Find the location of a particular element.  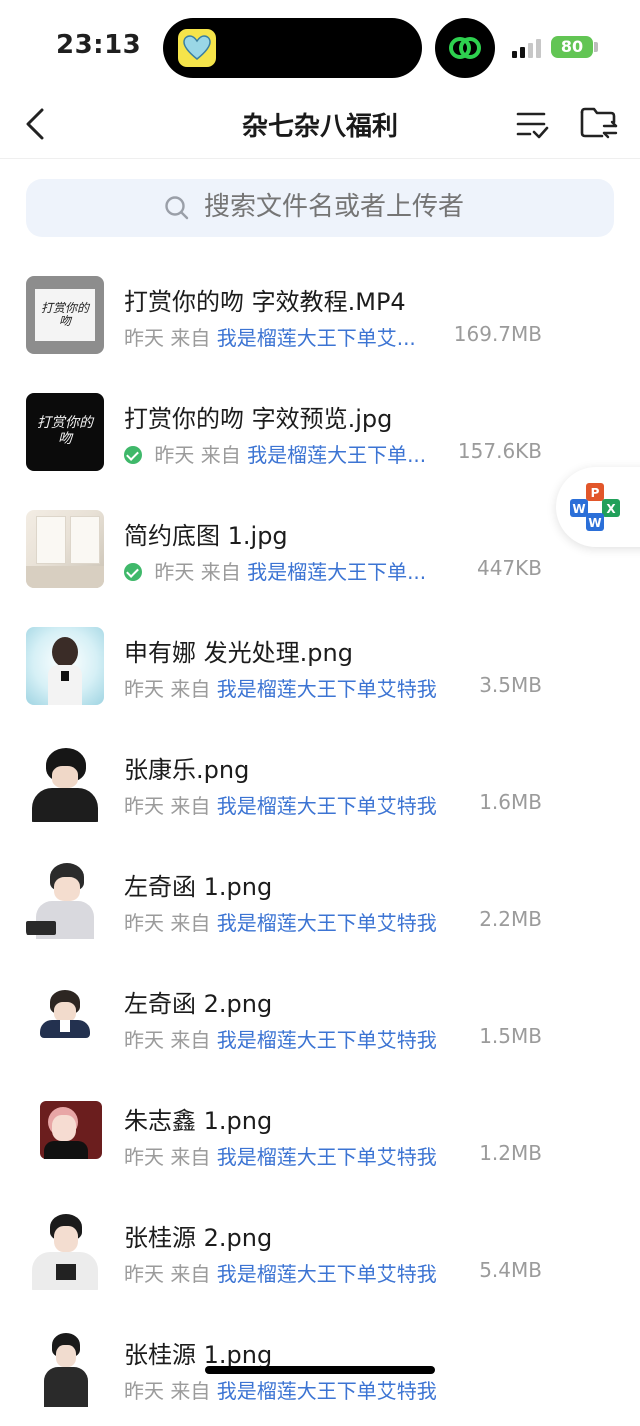

file-item: 张桂源 2.png 昨天 来自 我是榴莲大王下单艾特我 5.4MB is located at coordinates (320, 1250).